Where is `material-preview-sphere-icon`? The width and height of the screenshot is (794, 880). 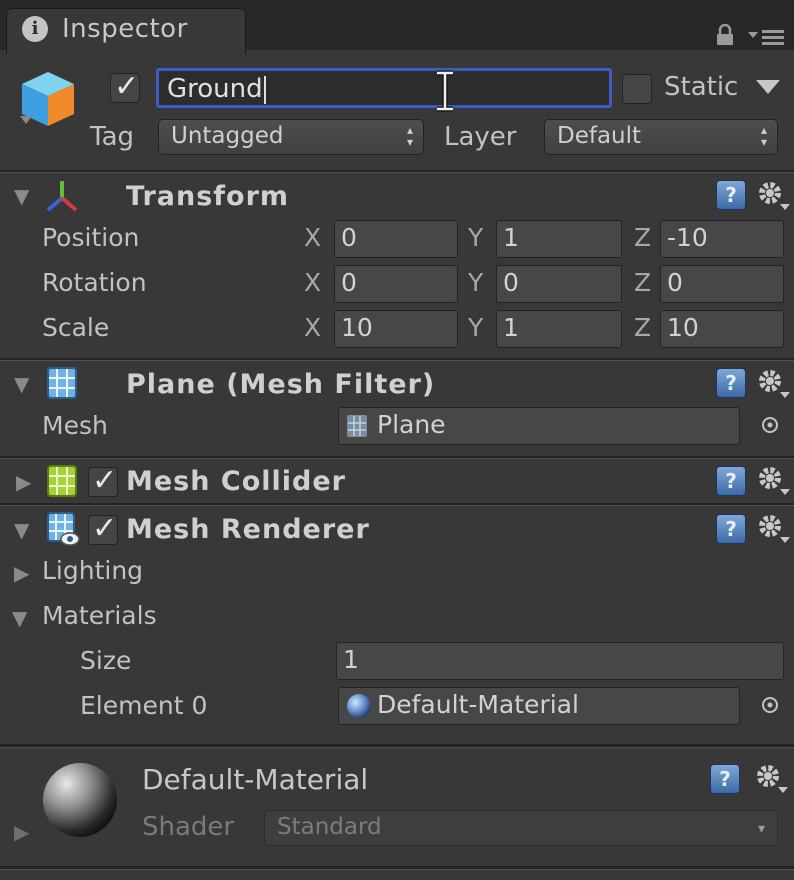 material-preview-sphere-icon is located at coordinates (80, 800).